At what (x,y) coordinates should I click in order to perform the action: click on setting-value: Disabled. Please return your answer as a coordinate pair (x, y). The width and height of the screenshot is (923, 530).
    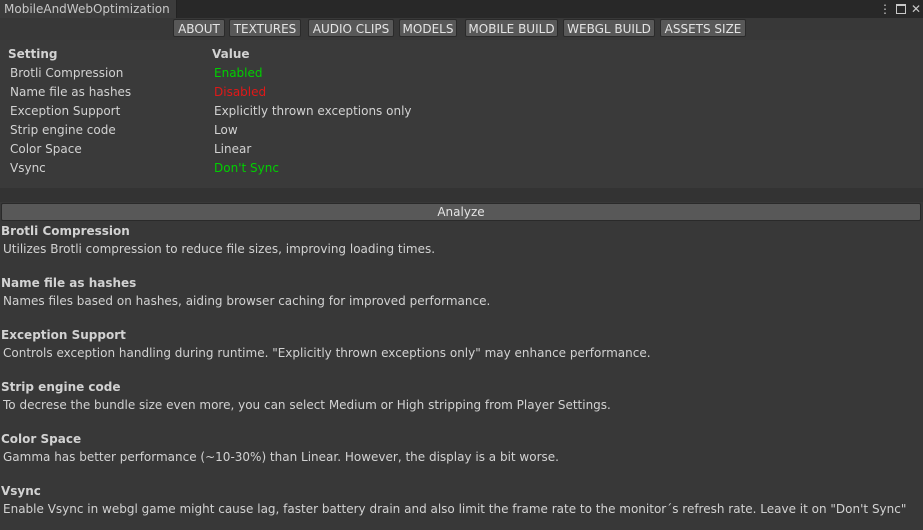
    Looking at the image, I should click on (240, 92).